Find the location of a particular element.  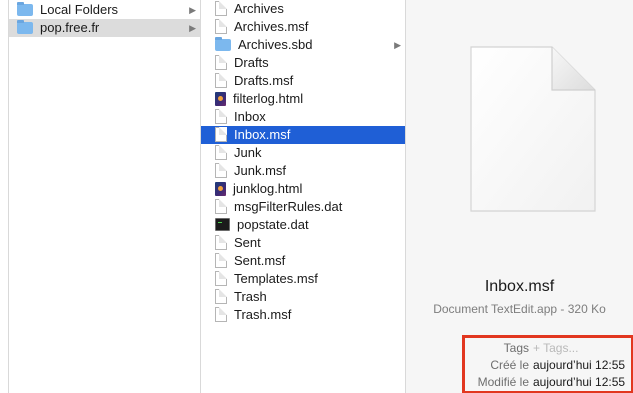

file-item-label: Sent.msf is located at coordinates (260, 260).